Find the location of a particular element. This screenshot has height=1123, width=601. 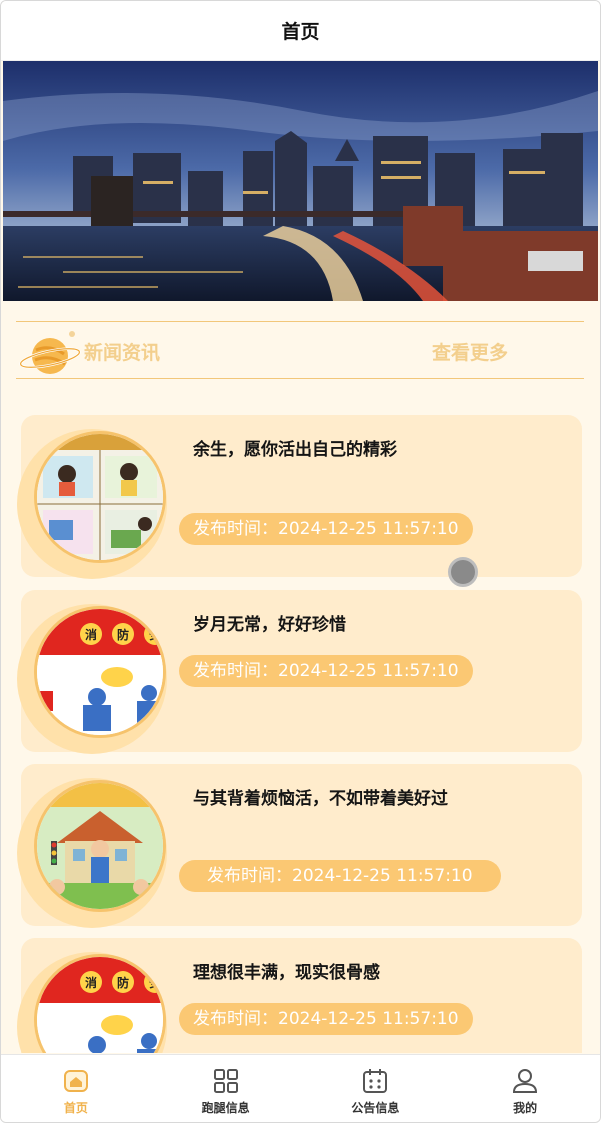

news-thumbnail: 消 防 安 is located at coordinates (100, 672).